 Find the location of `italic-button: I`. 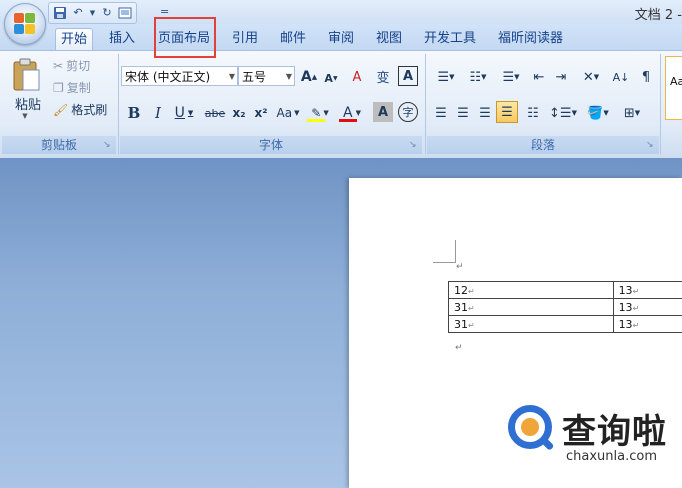

italic-button: I is located at coordinates (158, 113).